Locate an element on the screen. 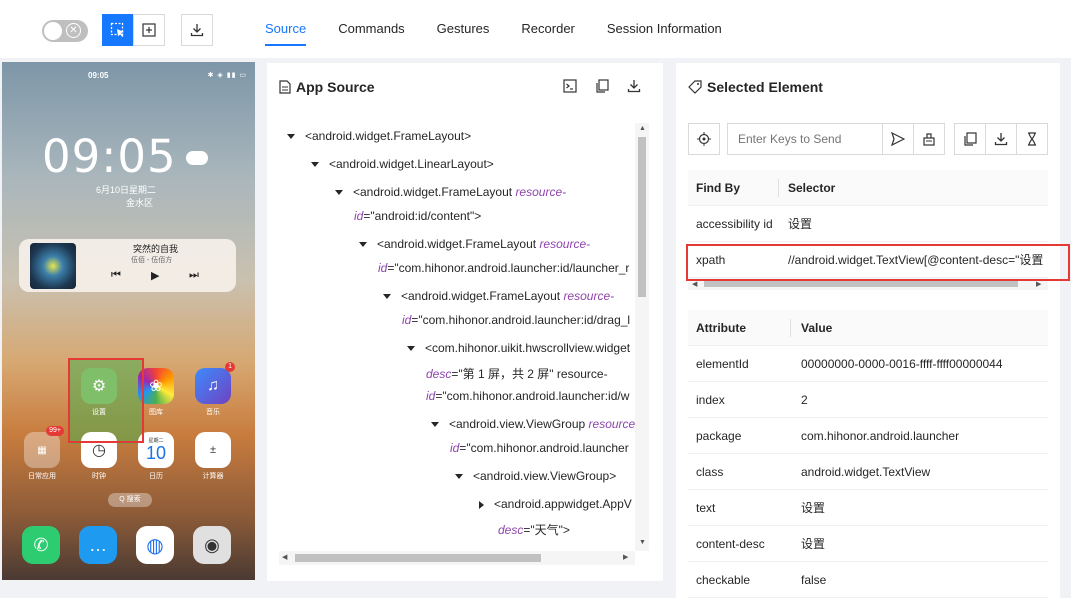 This screenshot has height=598, width=1071. app-label: 日历 is located at coordinates (156, 476).